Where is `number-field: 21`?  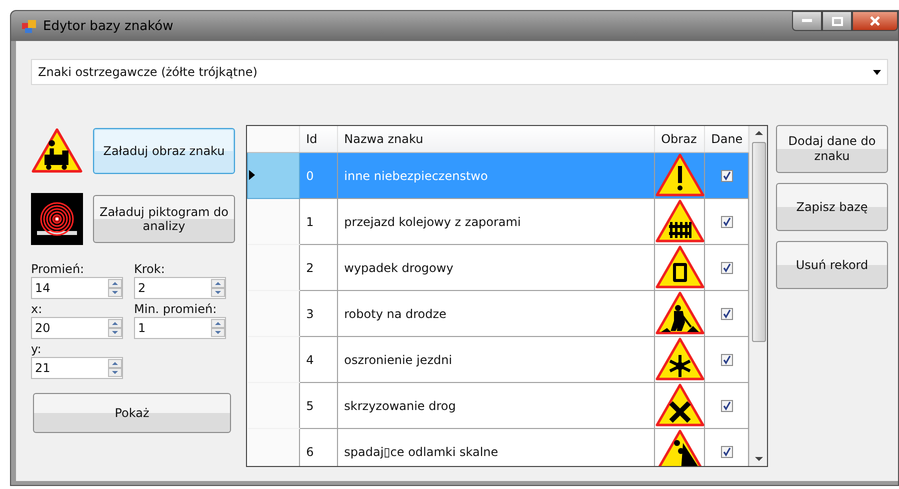 number-field: 21 is located at coordinates (77, 368).